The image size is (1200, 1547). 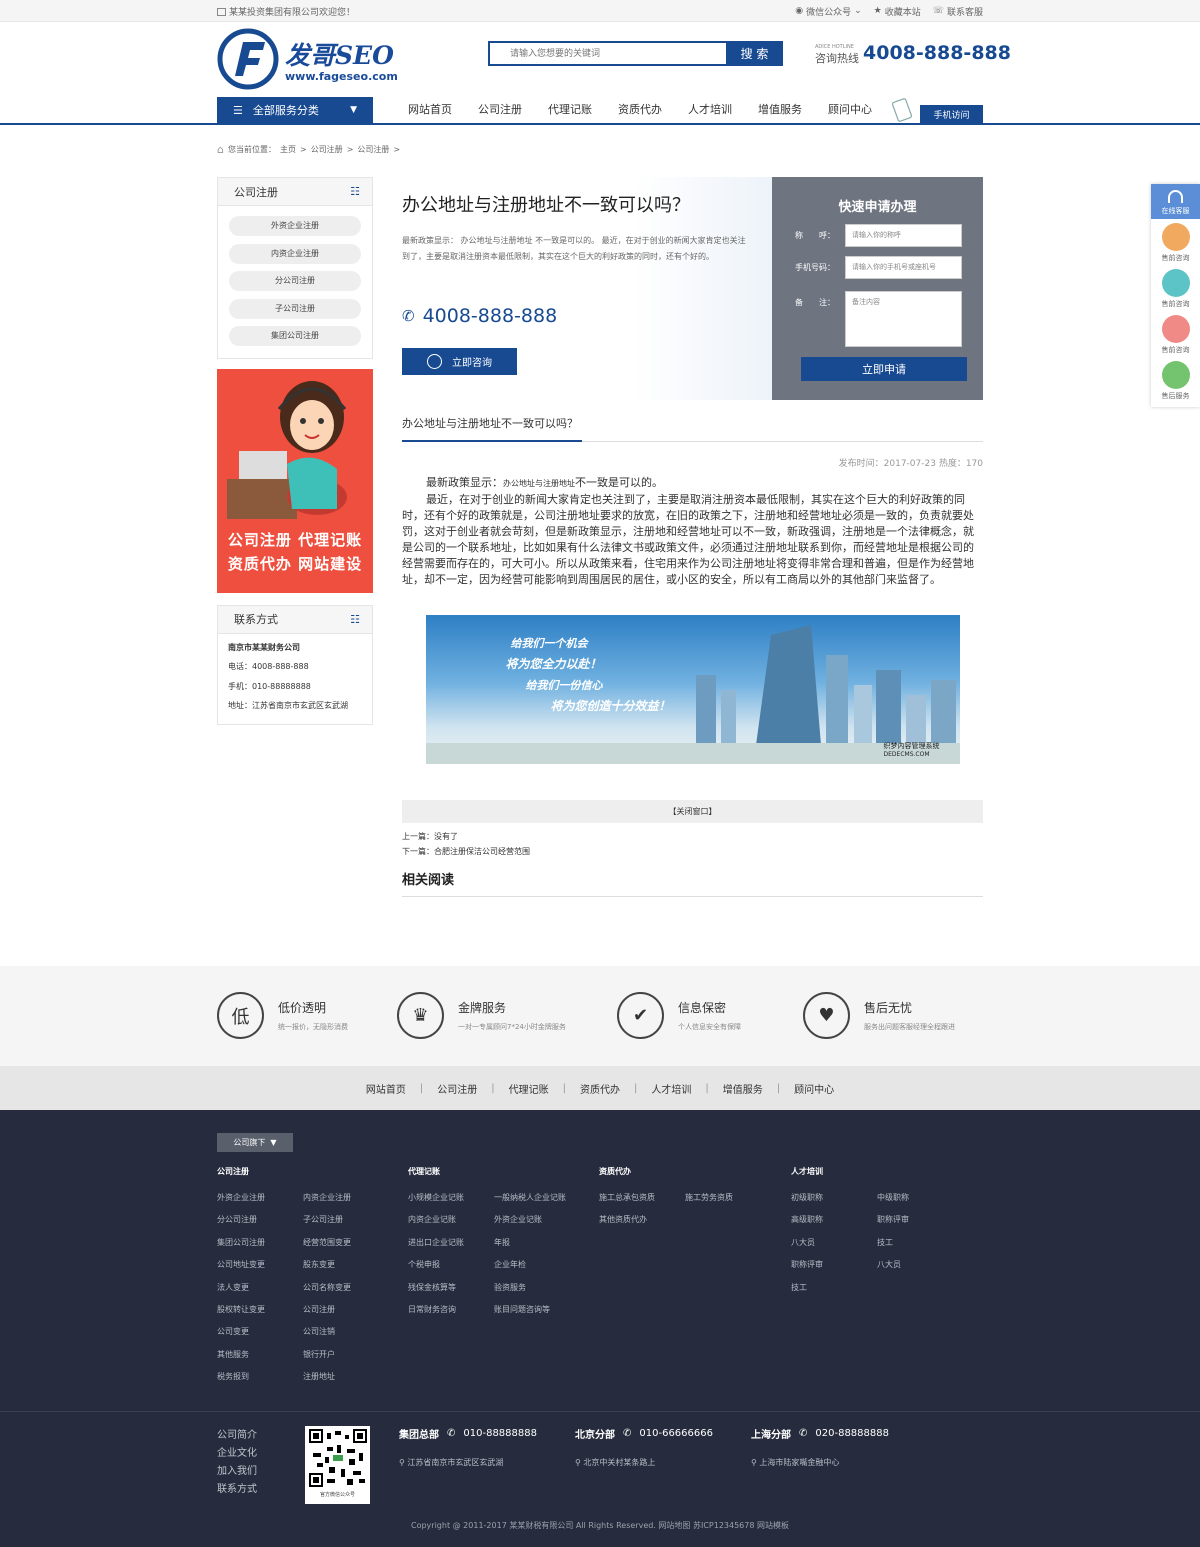 I want to click on footer-link: 经营范围变更, so click(x=346, y=1248).